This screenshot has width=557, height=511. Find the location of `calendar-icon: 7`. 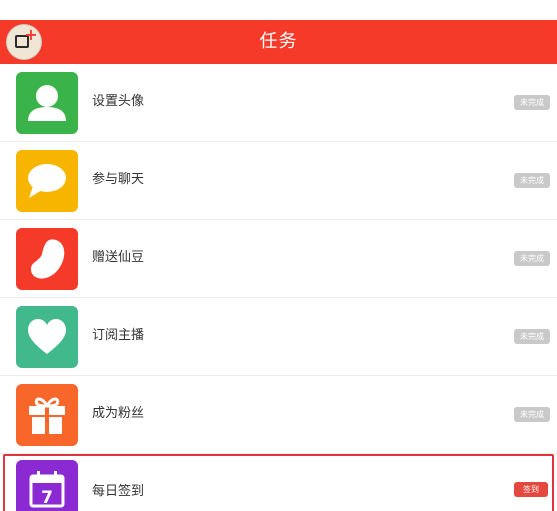

calendar-icon: 7 is located at coordinates (47, 485).